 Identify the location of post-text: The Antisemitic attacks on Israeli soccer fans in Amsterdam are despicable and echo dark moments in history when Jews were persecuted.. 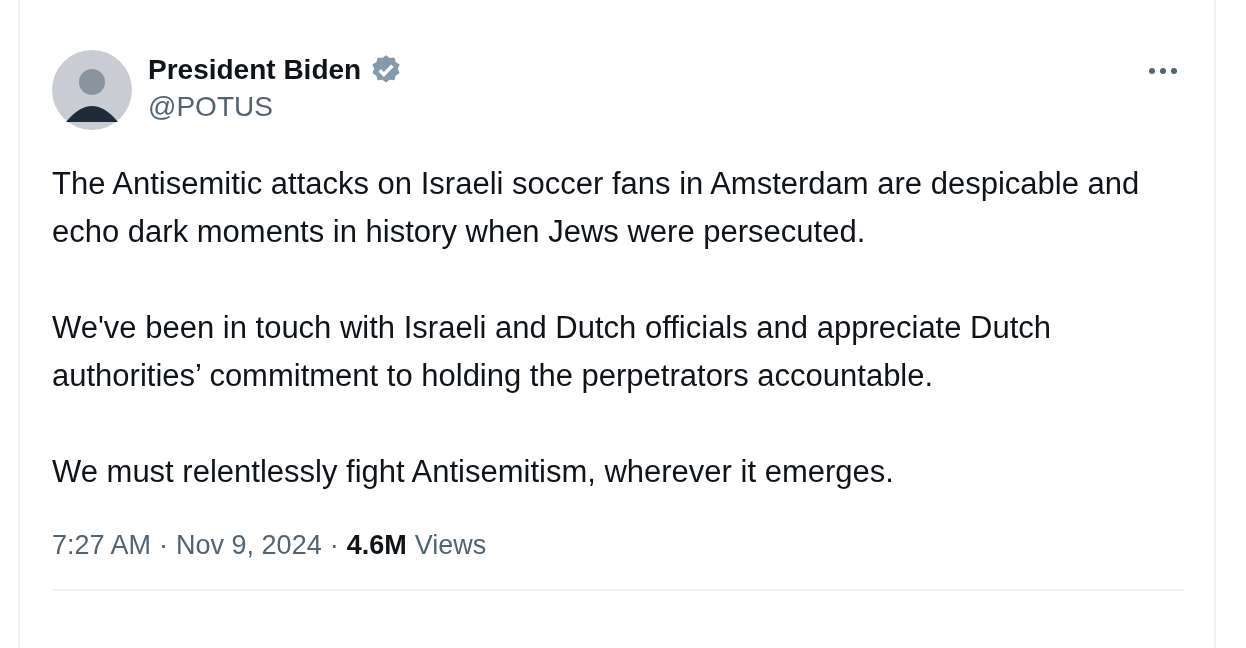
(596, 208).